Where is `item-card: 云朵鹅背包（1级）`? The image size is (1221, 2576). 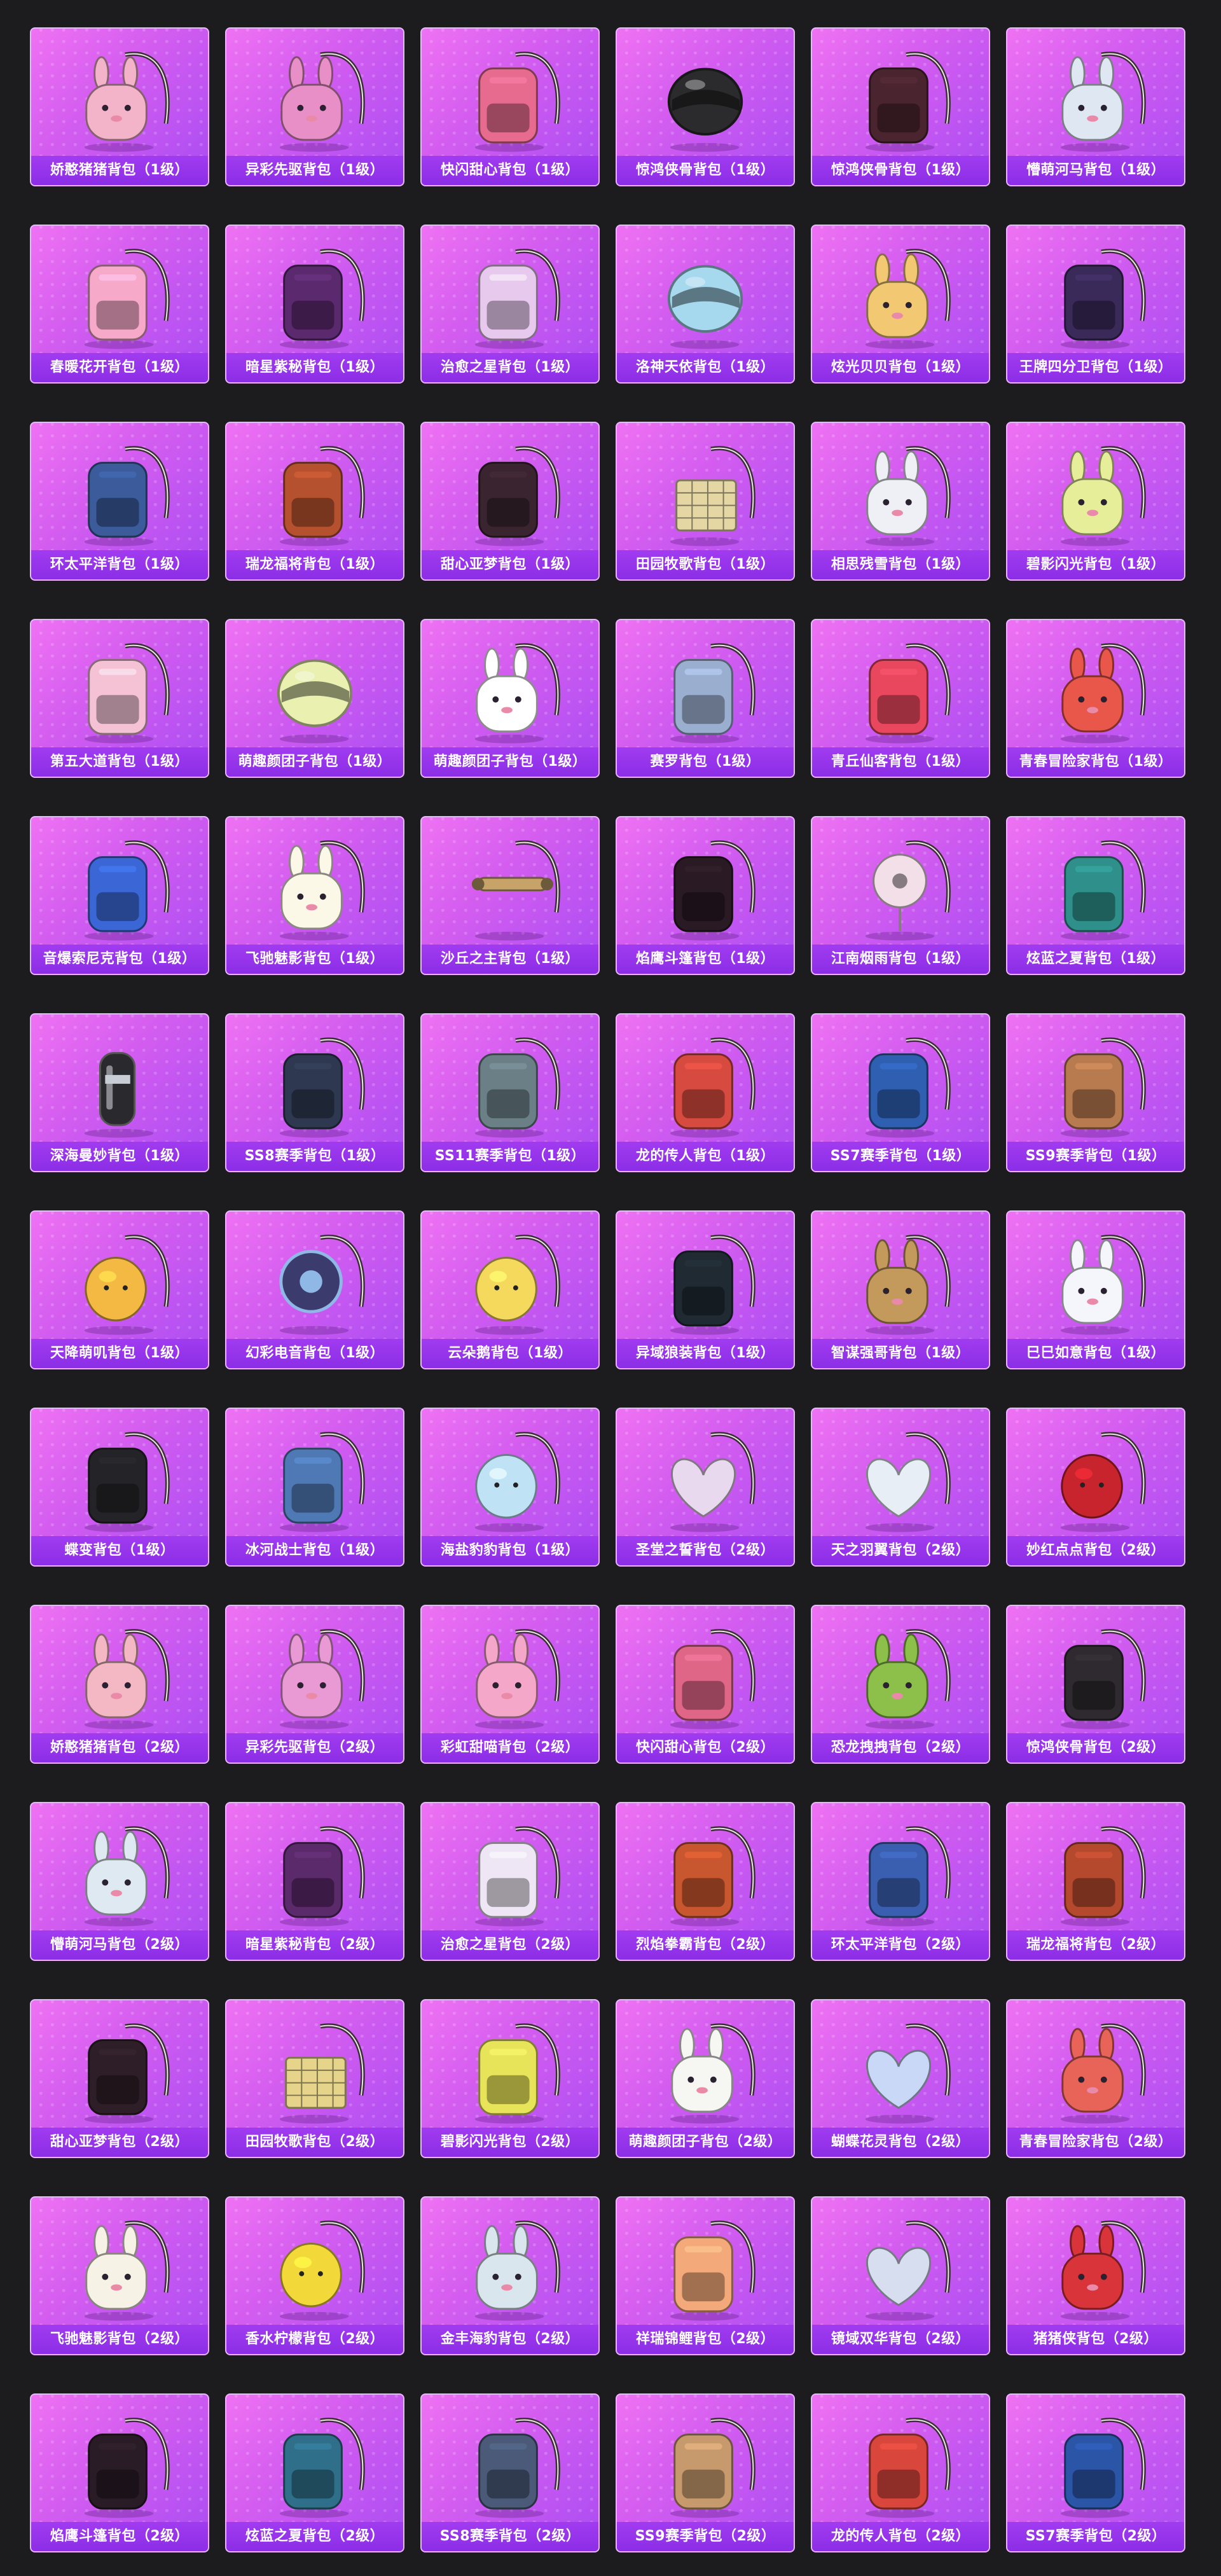
item-card: 云朵鹅背包（1级） is located at coordinates (510, 1289).